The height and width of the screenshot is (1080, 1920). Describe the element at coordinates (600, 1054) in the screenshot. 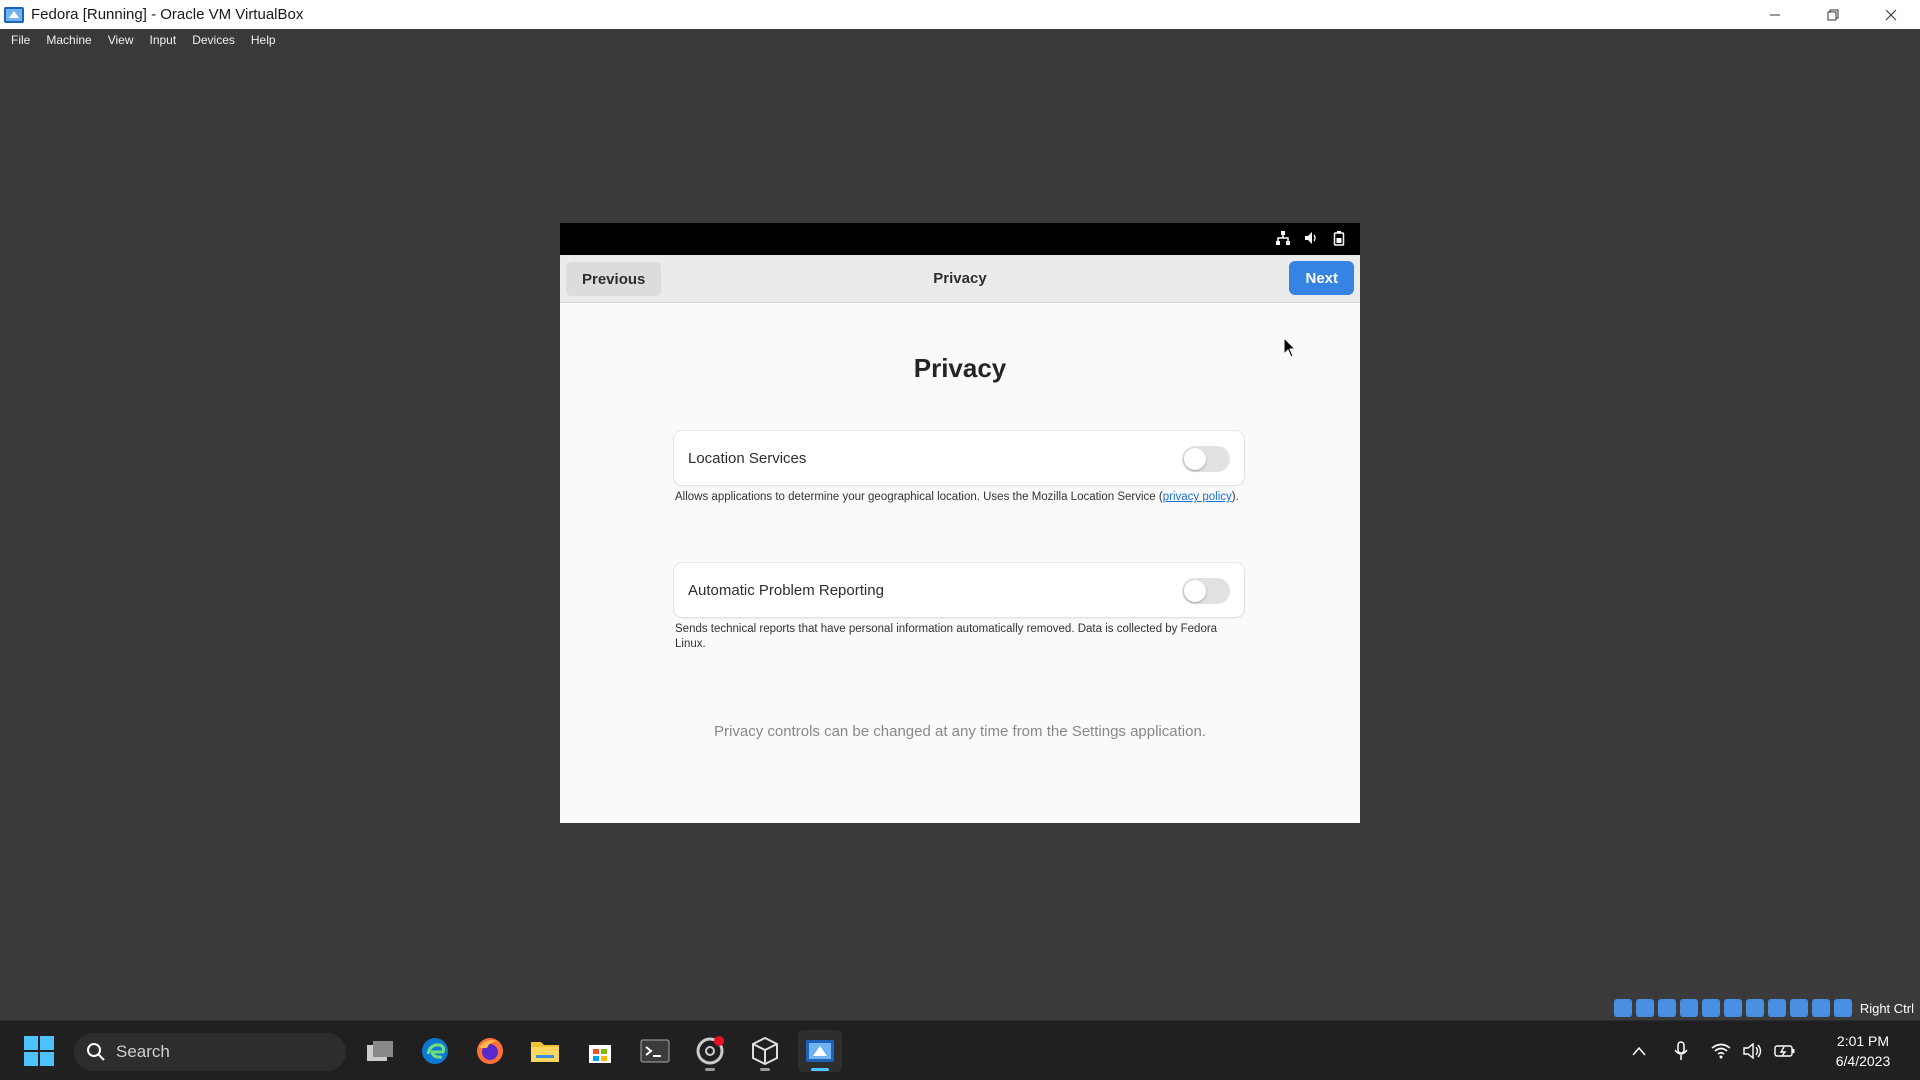

I see `store-icon` at that location.